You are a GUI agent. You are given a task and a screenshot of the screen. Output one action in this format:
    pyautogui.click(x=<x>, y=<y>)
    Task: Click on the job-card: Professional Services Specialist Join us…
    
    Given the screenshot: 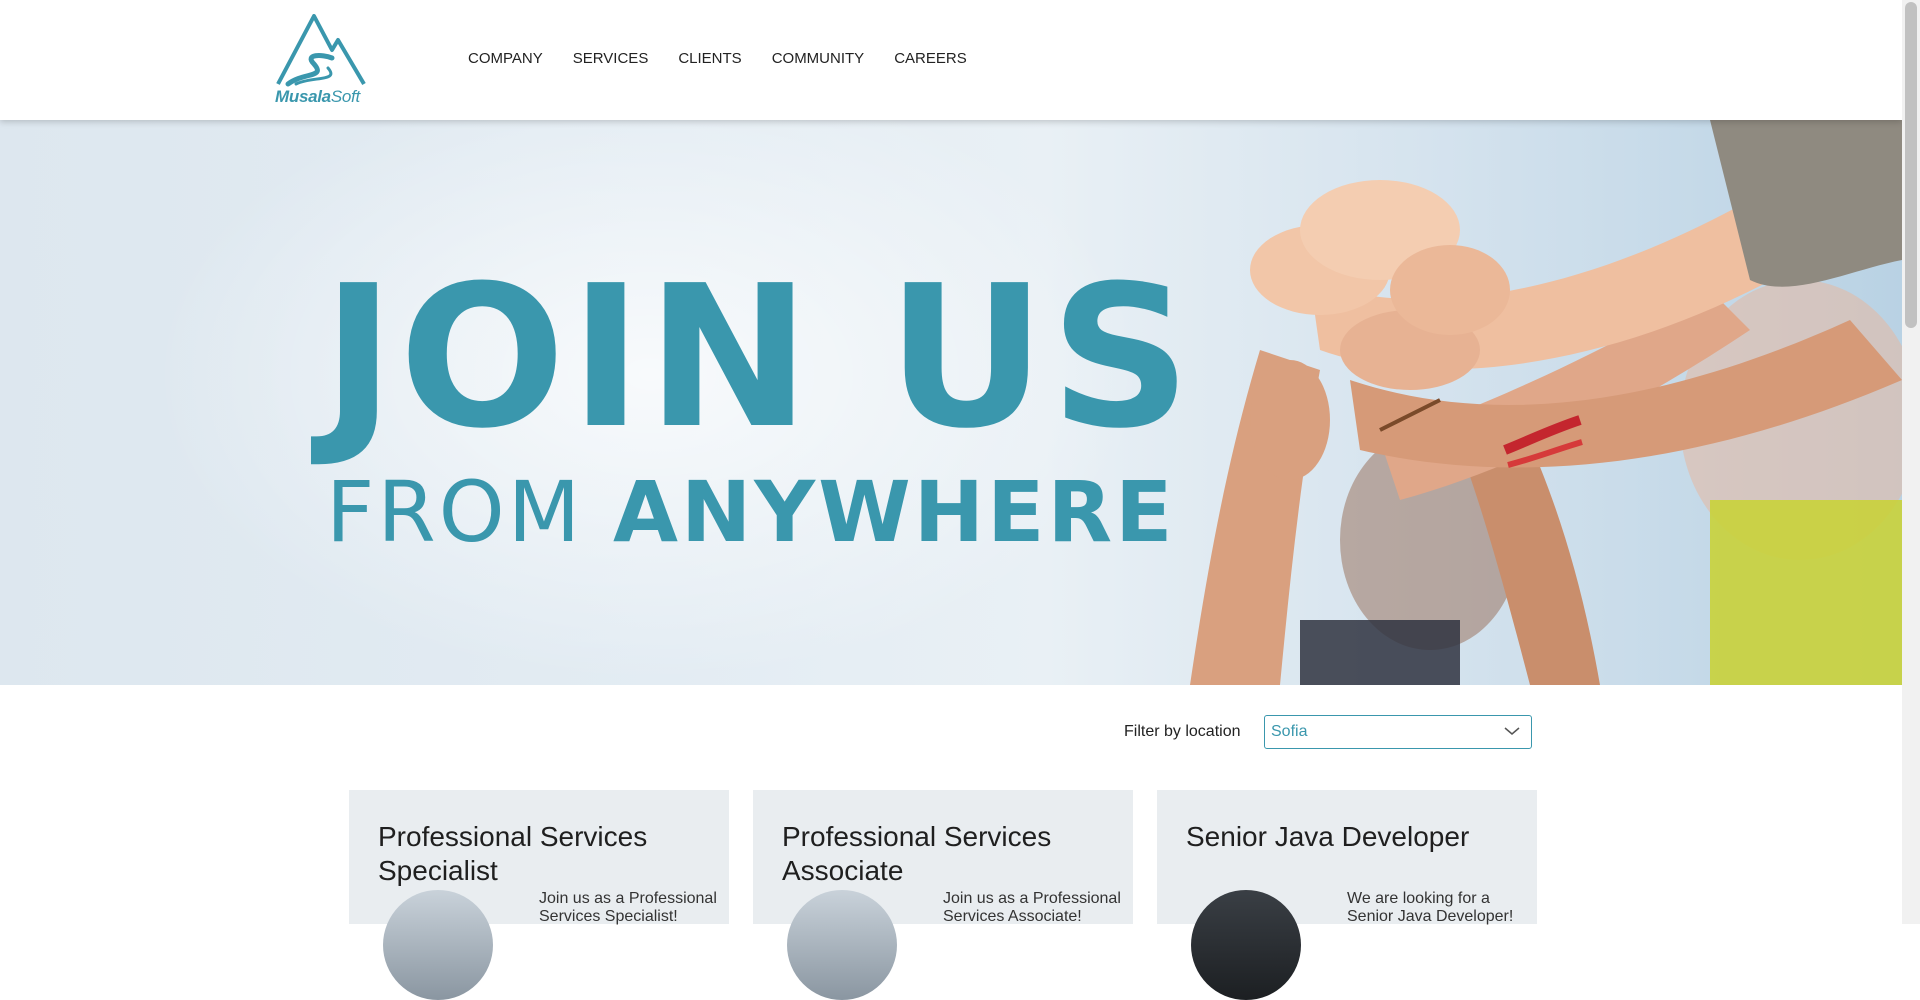 What is the action you would take?
    pyautogui.click(x=539, y=895)
    